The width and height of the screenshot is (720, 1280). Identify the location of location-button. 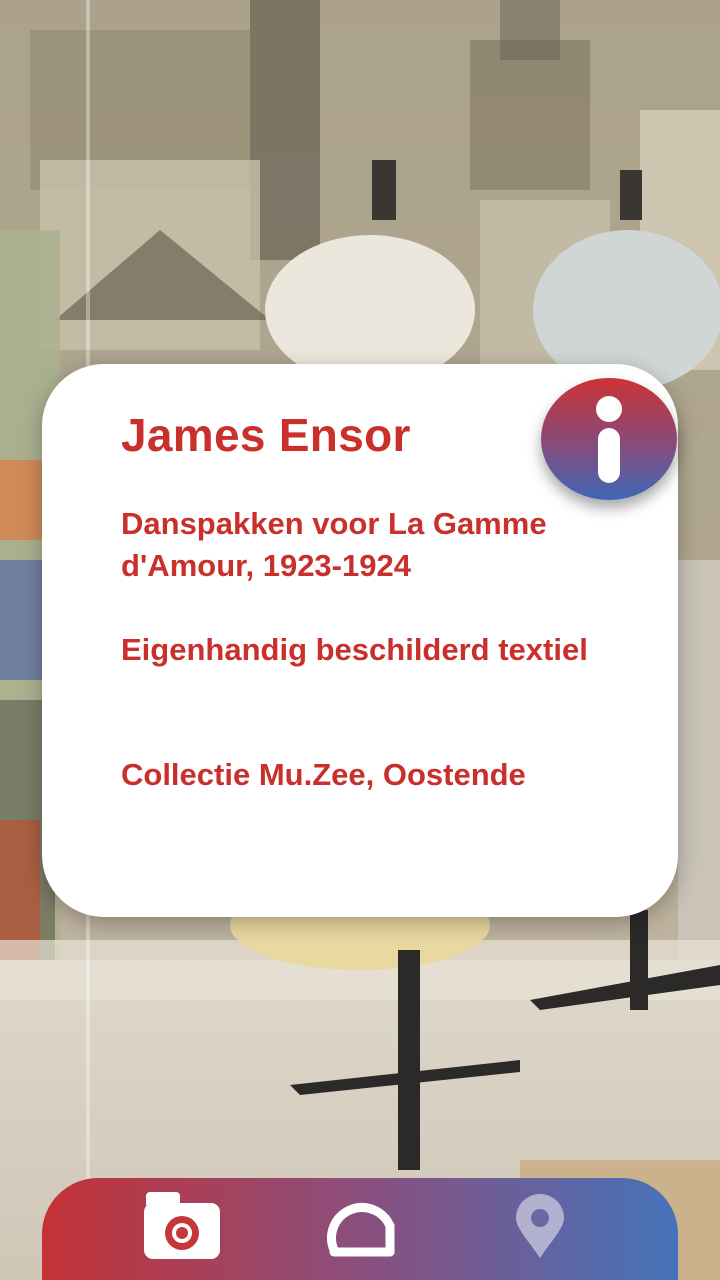
(540, 1229).